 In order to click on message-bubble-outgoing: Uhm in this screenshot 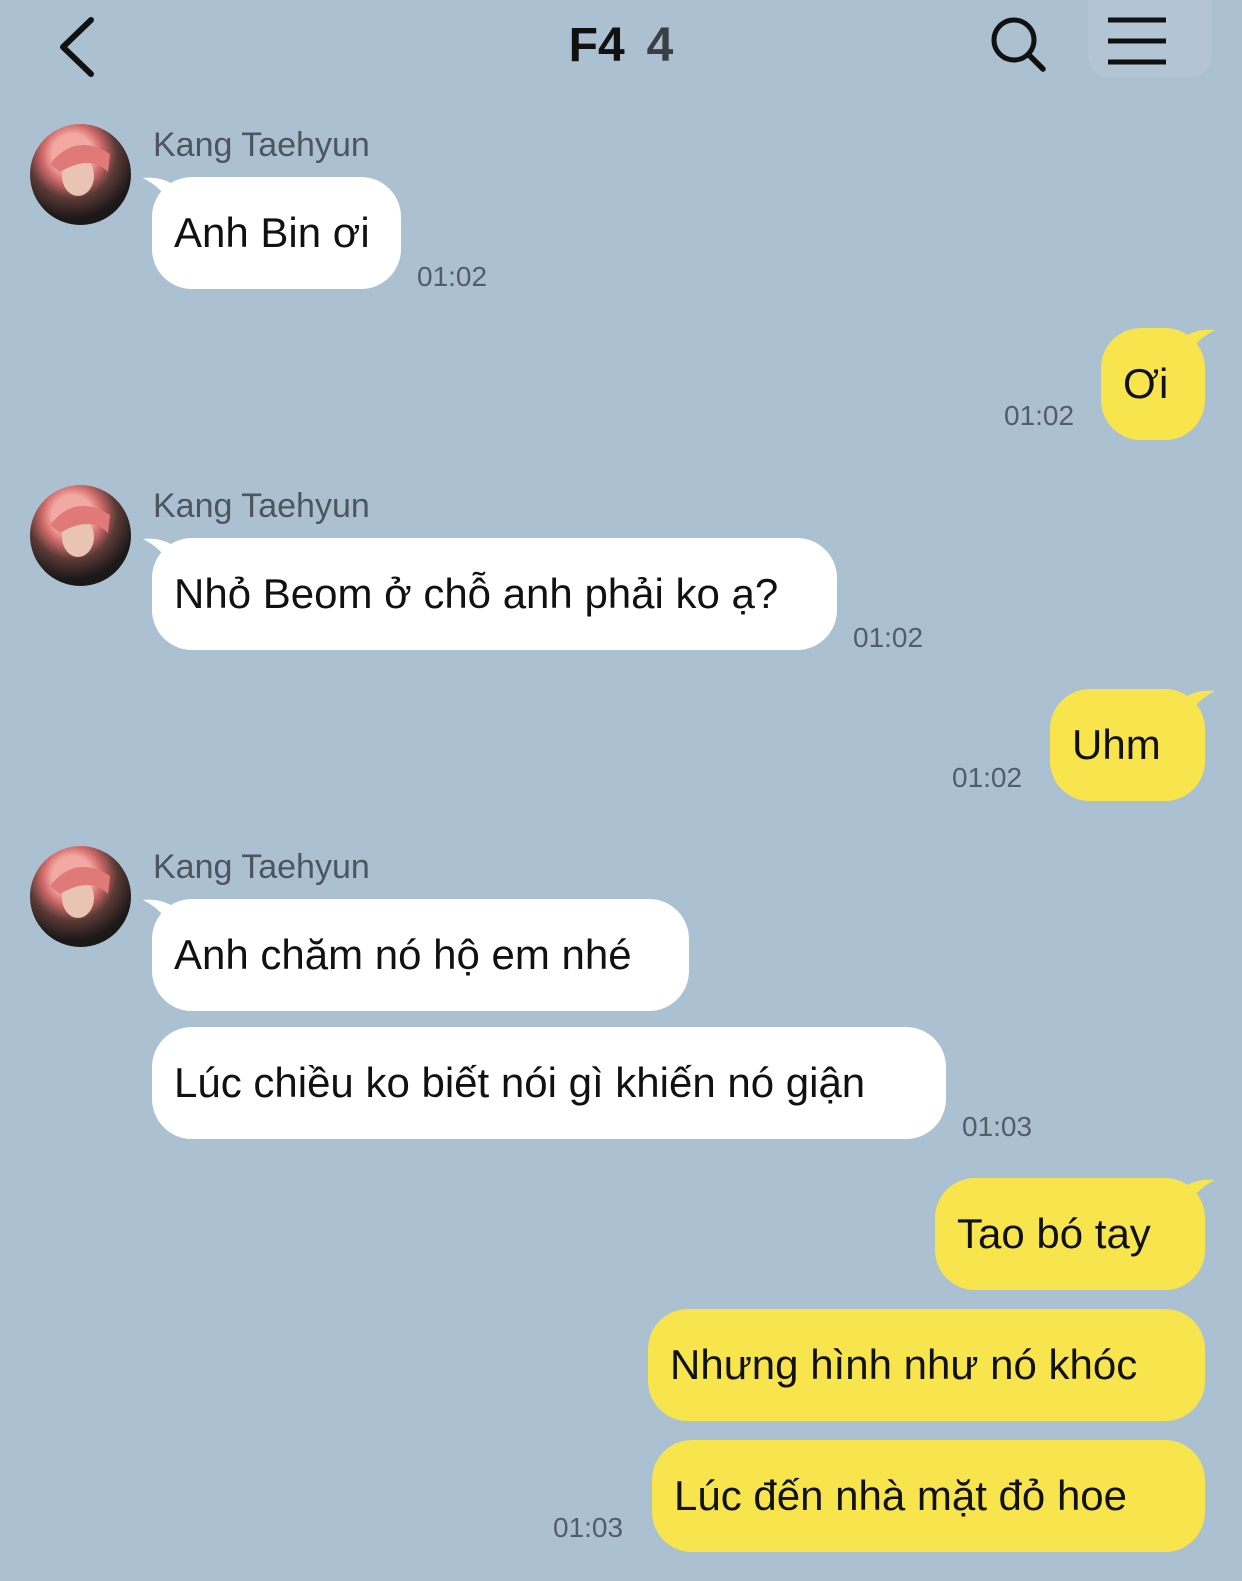, I will do `click(1127, 745)`.